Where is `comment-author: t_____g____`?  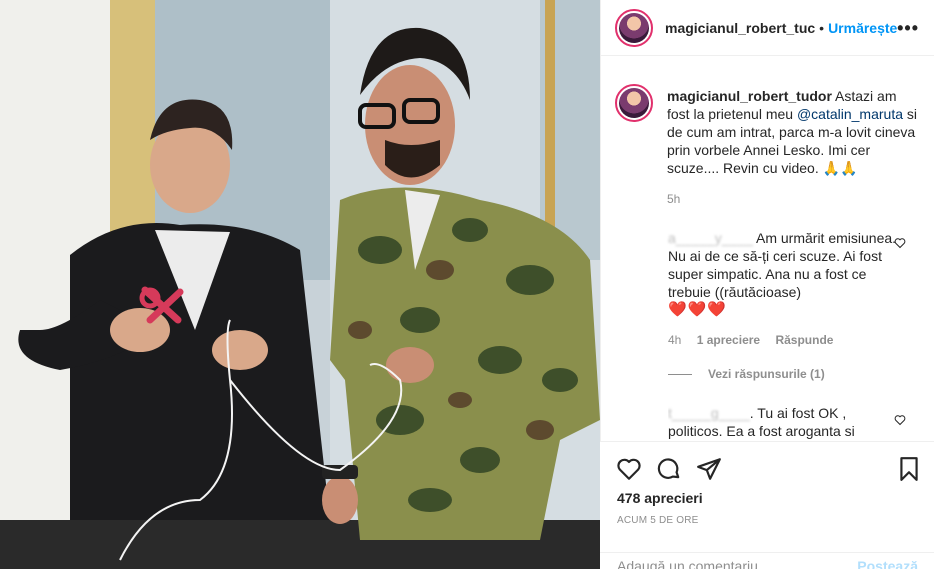 comment-author: t_____g____ is located at coordinates (709, 413).